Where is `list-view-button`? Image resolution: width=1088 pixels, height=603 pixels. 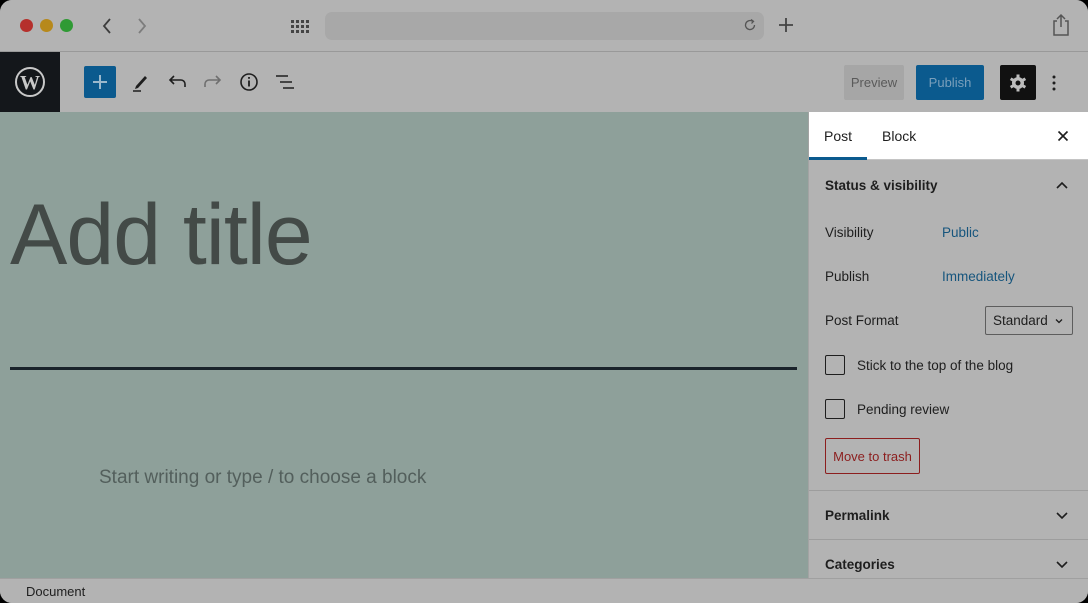
list-view-button is located at coordinates (285, 82).